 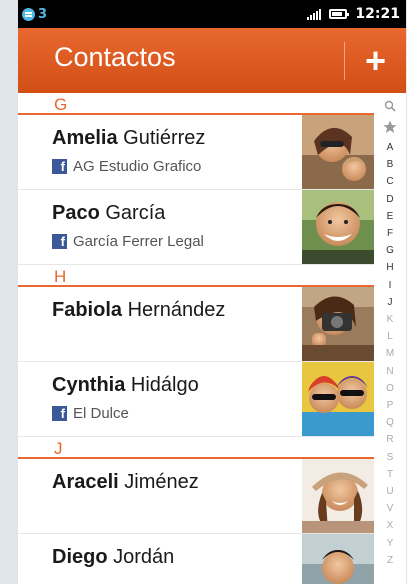 I want to click on battery-level, so click(x=337, y=14).